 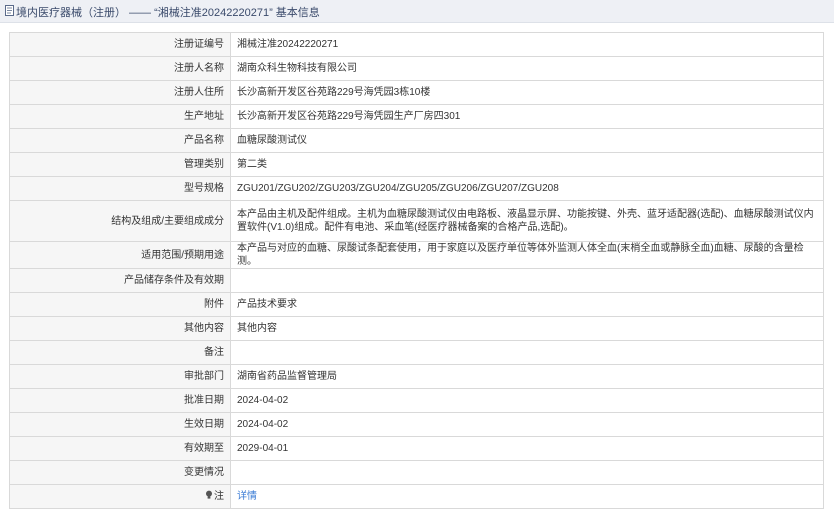 I want to click on table-row: 注 详情, so click(x=416, y=496).